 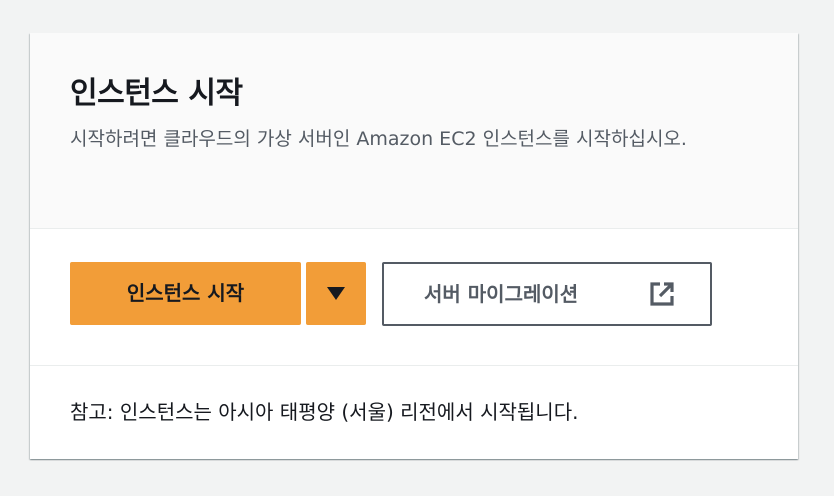 I want to click on migrate-server-label: 서버 마이그레이션, so click(x=501, y=294).